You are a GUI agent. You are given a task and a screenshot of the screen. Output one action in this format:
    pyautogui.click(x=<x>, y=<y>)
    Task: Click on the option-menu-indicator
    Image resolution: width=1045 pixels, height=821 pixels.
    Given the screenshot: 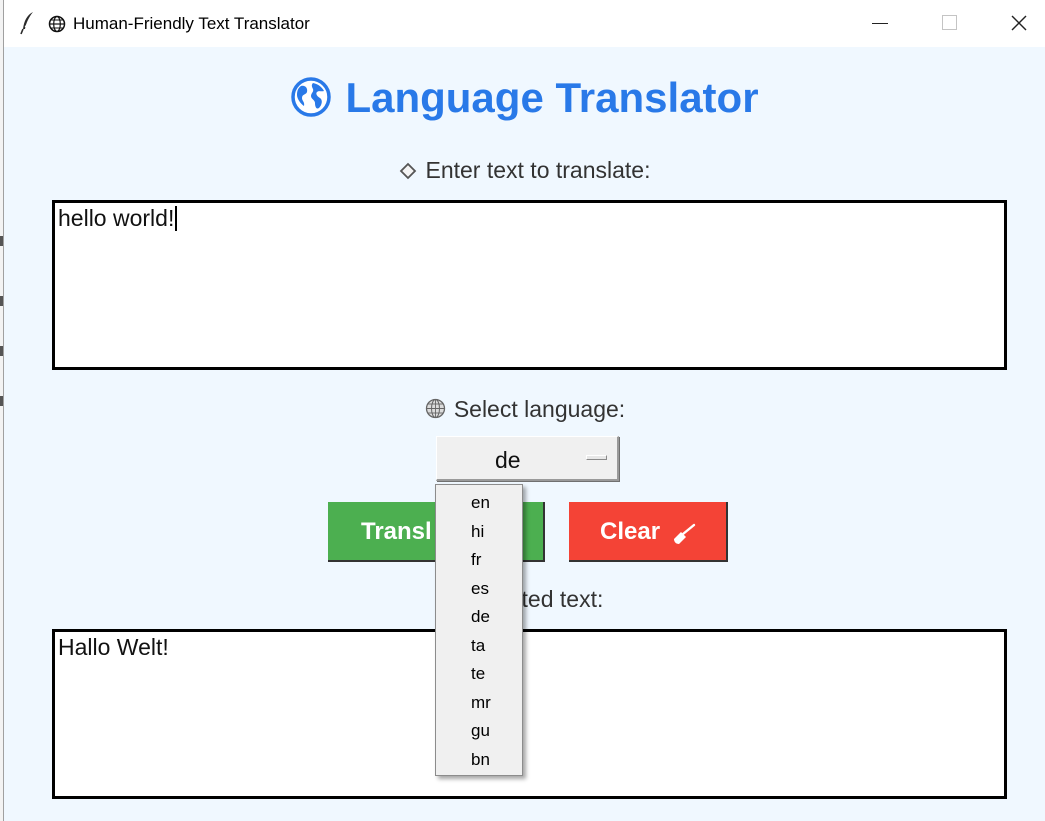 What is the action you would take?
    pyautogui.click(x=596, y=457)
    